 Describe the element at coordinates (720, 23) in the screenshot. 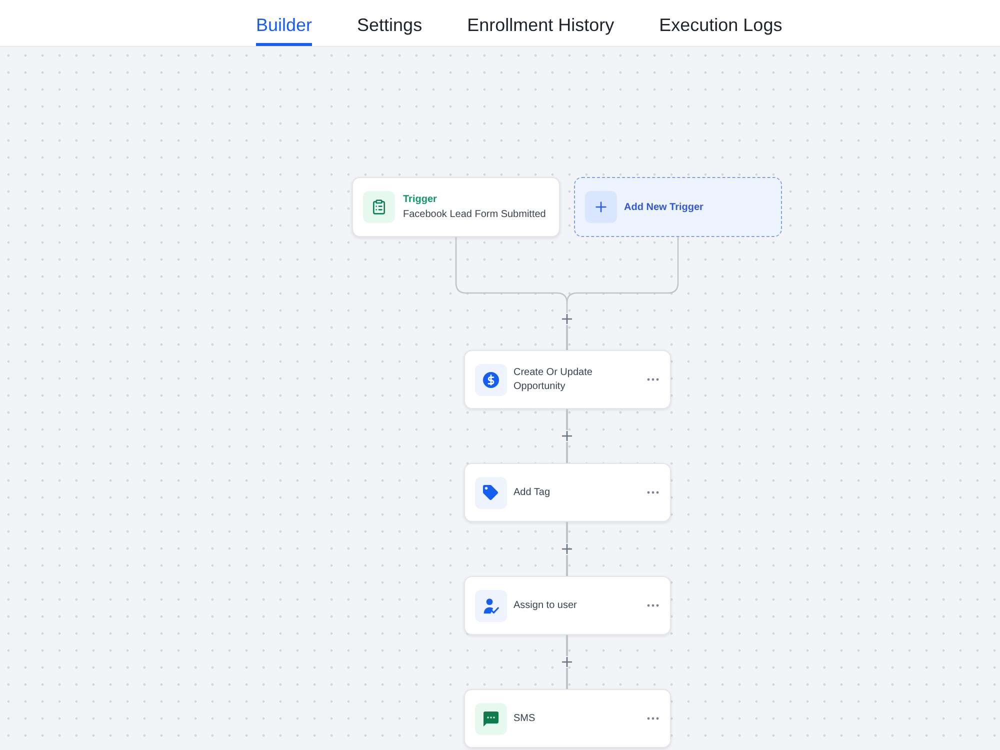

I see `tab: Execution Logs` at that location.